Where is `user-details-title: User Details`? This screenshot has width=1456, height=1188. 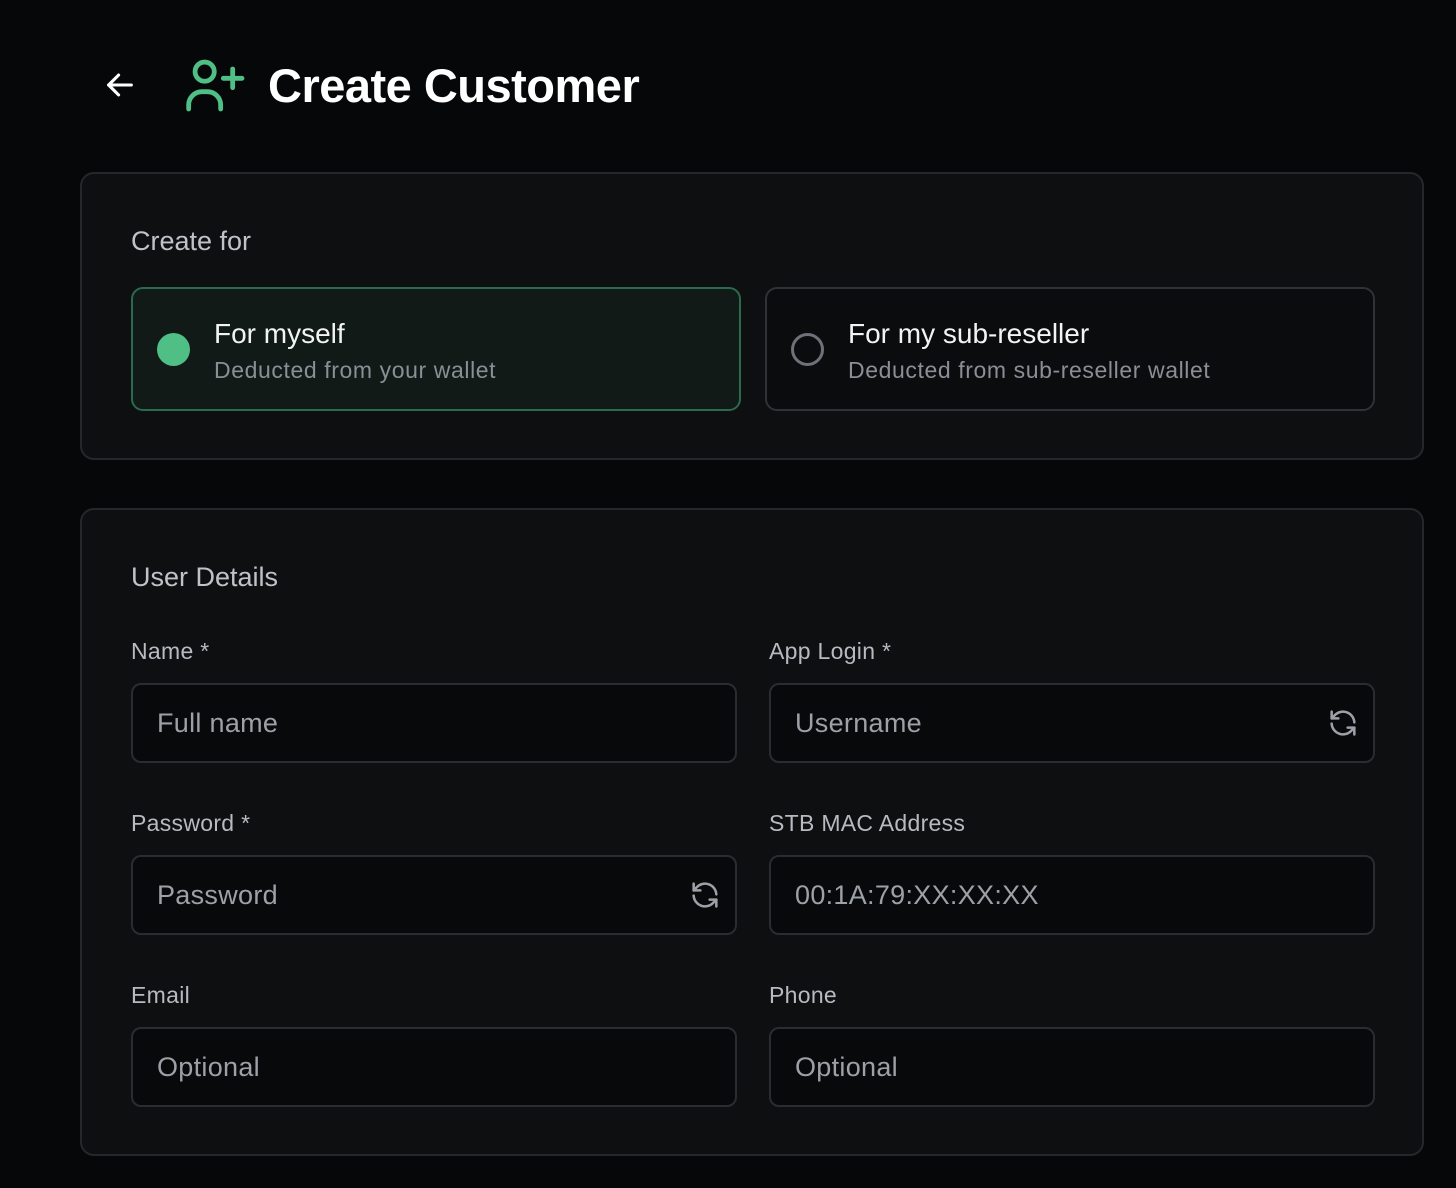
user-details-title: User Details is located at coordinates (205, 577).